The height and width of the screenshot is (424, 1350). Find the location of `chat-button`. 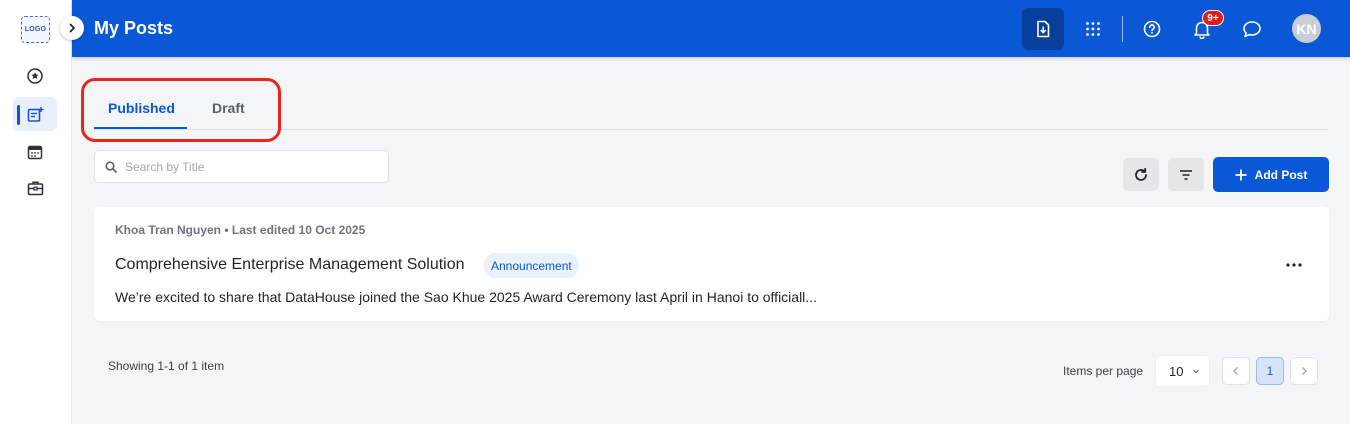

chat-button is located at coordinates (1252, 29).